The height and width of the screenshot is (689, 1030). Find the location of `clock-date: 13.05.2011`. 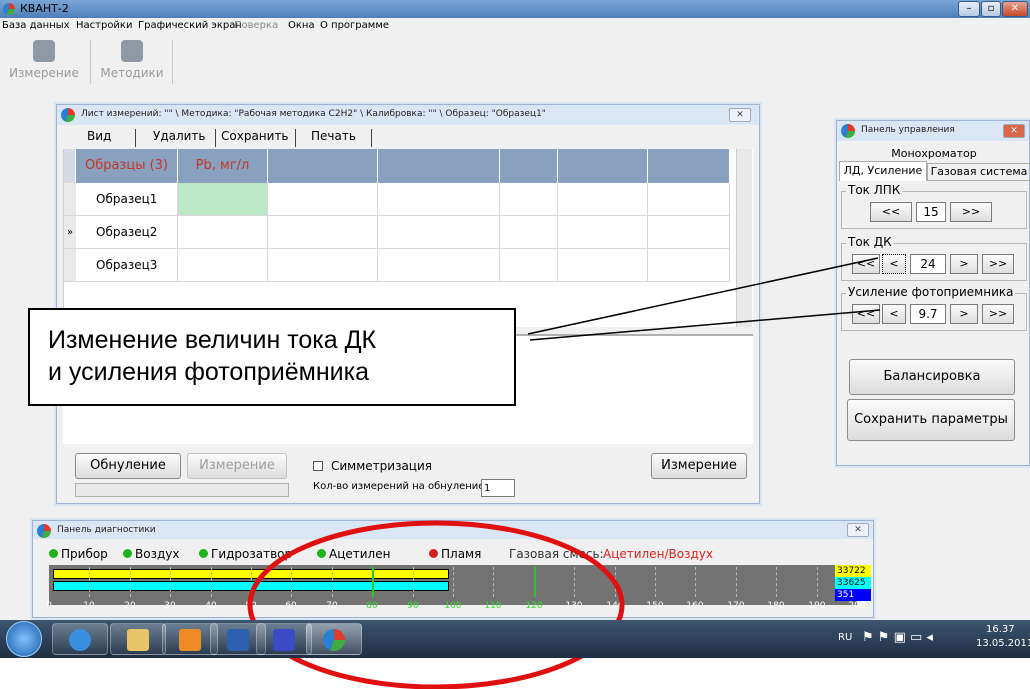

clock-date: 13.05.2011 is located at coordinates (1003, 643).